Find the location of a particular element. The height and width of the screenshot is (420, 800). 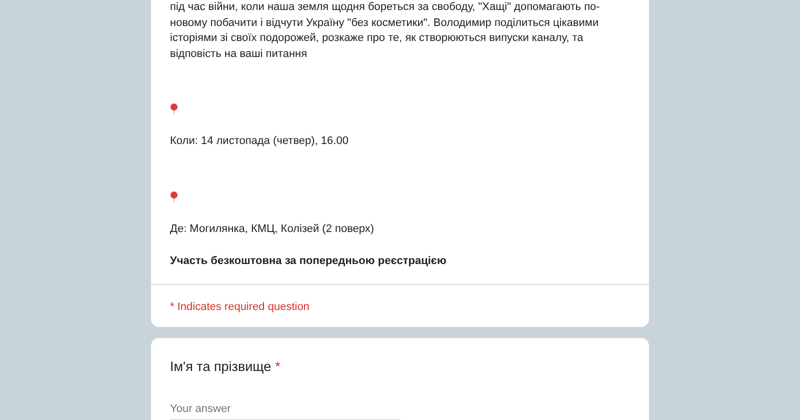

description-text: історіями зі своїх подорожей, розкаже про те, як створюються випуски каналу, та is located at coordinates (377, 38).